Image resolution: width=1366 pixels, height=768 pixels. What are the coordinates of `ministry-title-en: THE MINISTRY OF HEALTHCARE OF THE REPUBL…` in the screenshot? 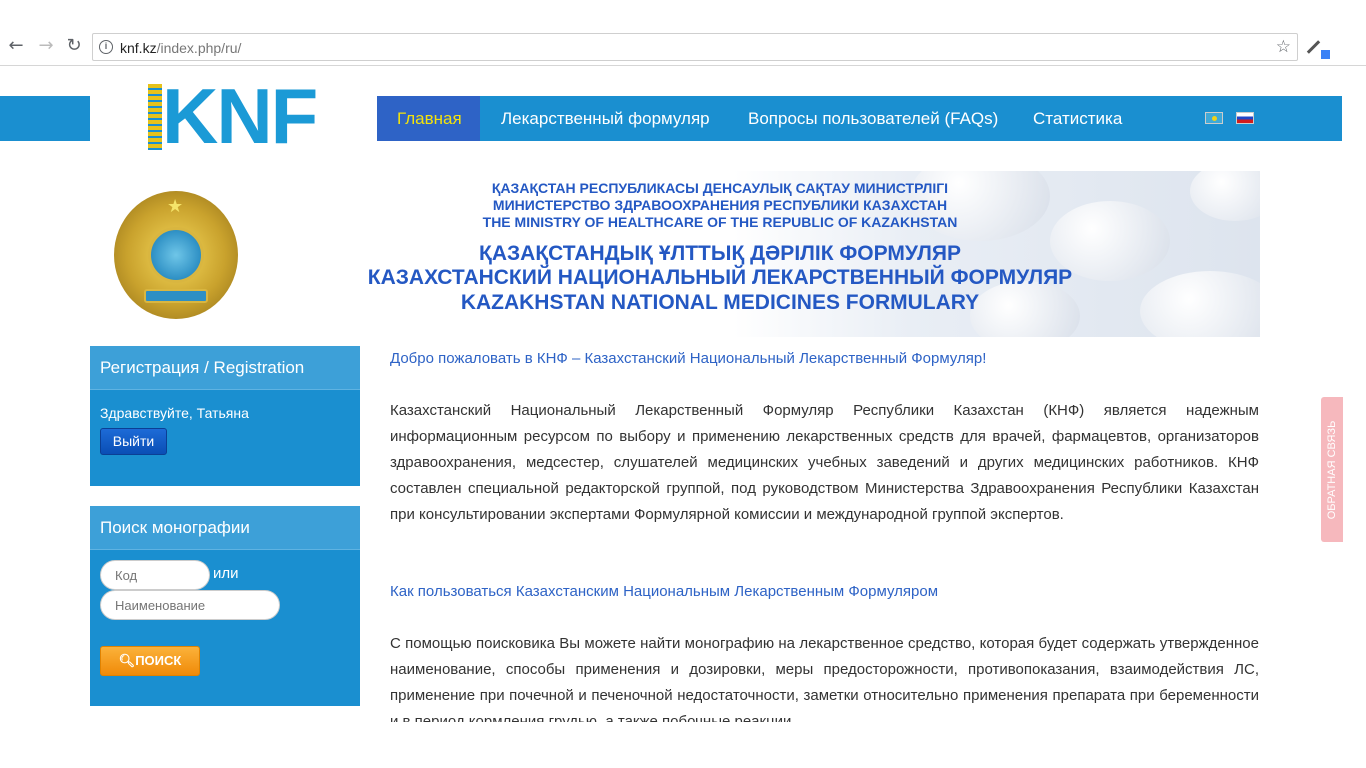 It's located at (720, 222).